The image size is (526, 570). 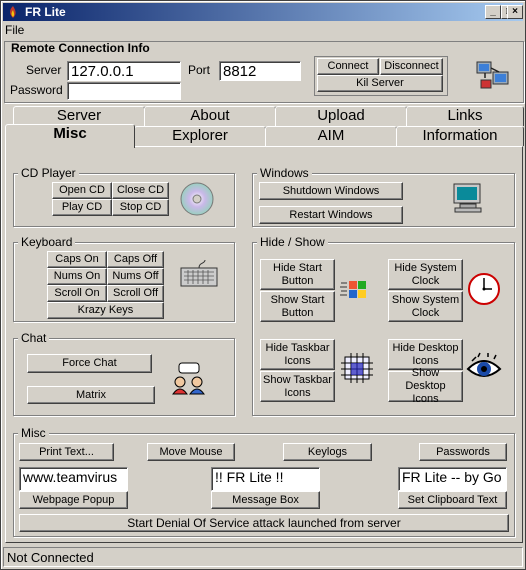 What do you see at coordinates (44, 70) in the screenshot?
I see `server-label: Server` at bounding box center [44, 70].